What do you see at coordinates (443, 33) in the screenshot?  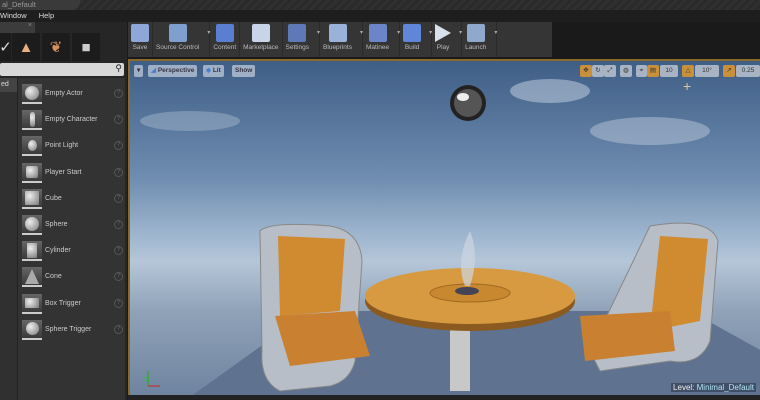 I see `play-icon` at bounding box center [443, 33].